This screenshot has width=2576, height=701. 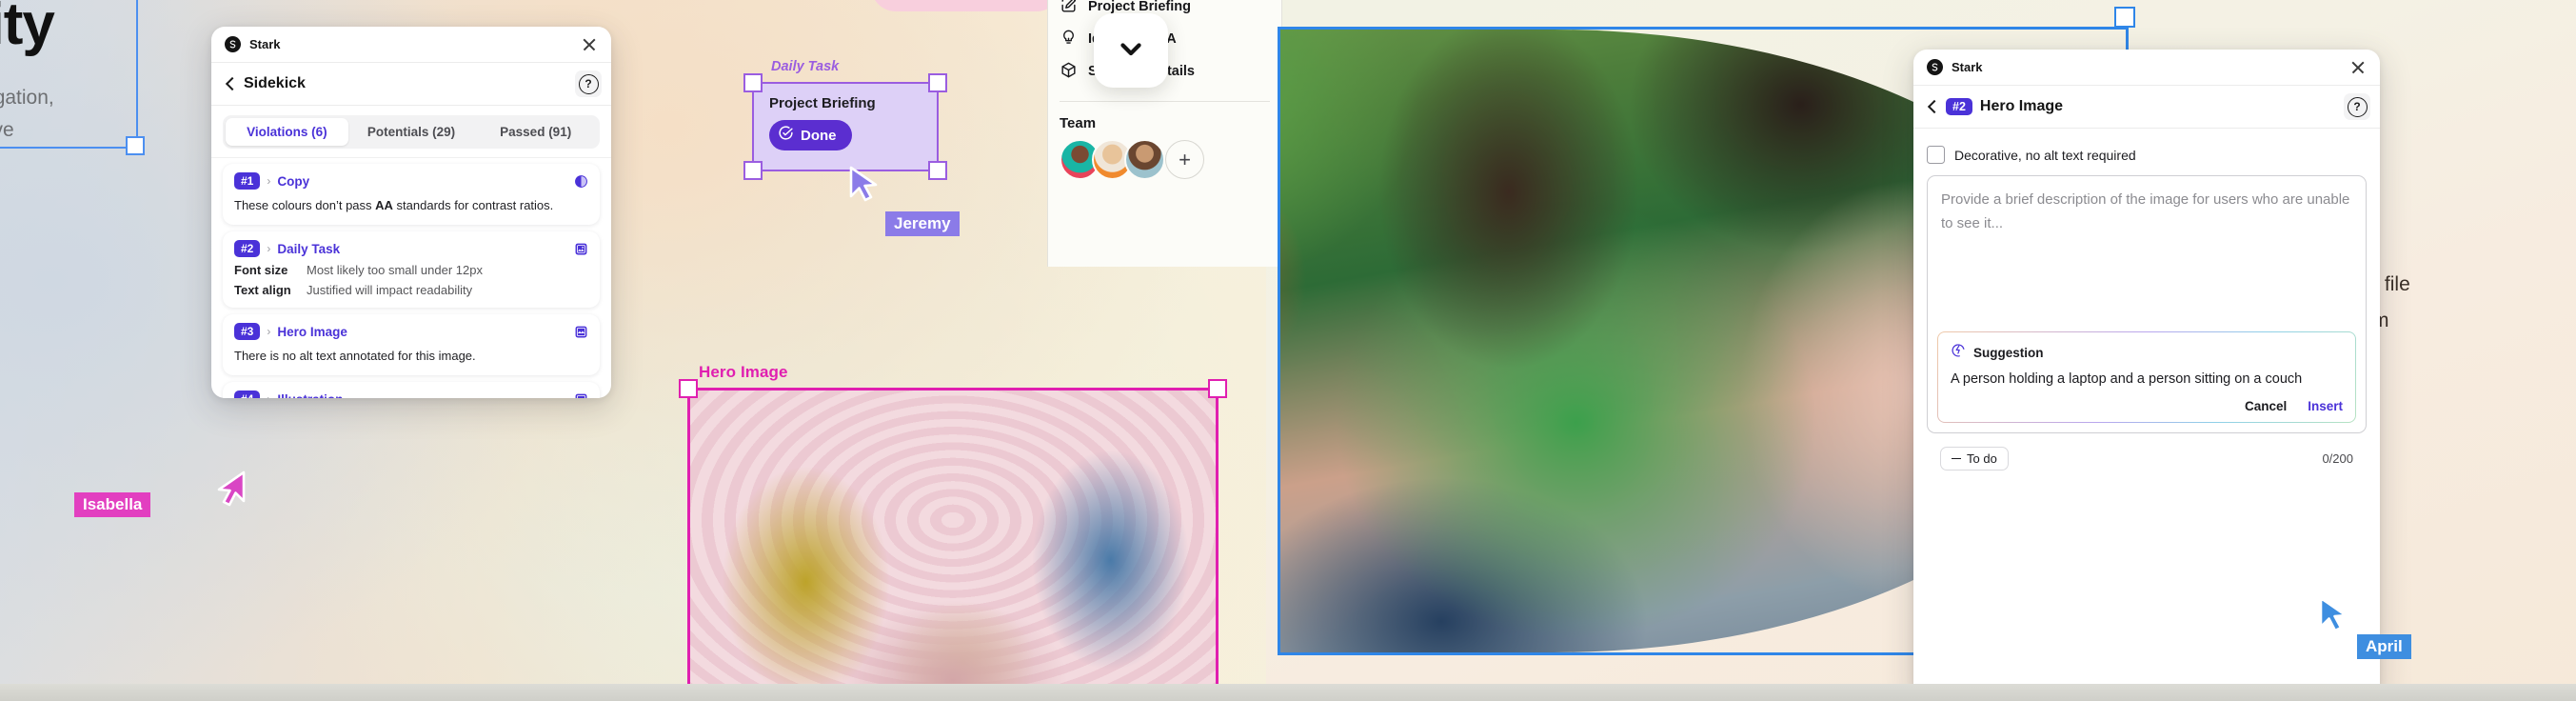 I want to click on panel-title: Hero Image, so click(x=2022, y=106).